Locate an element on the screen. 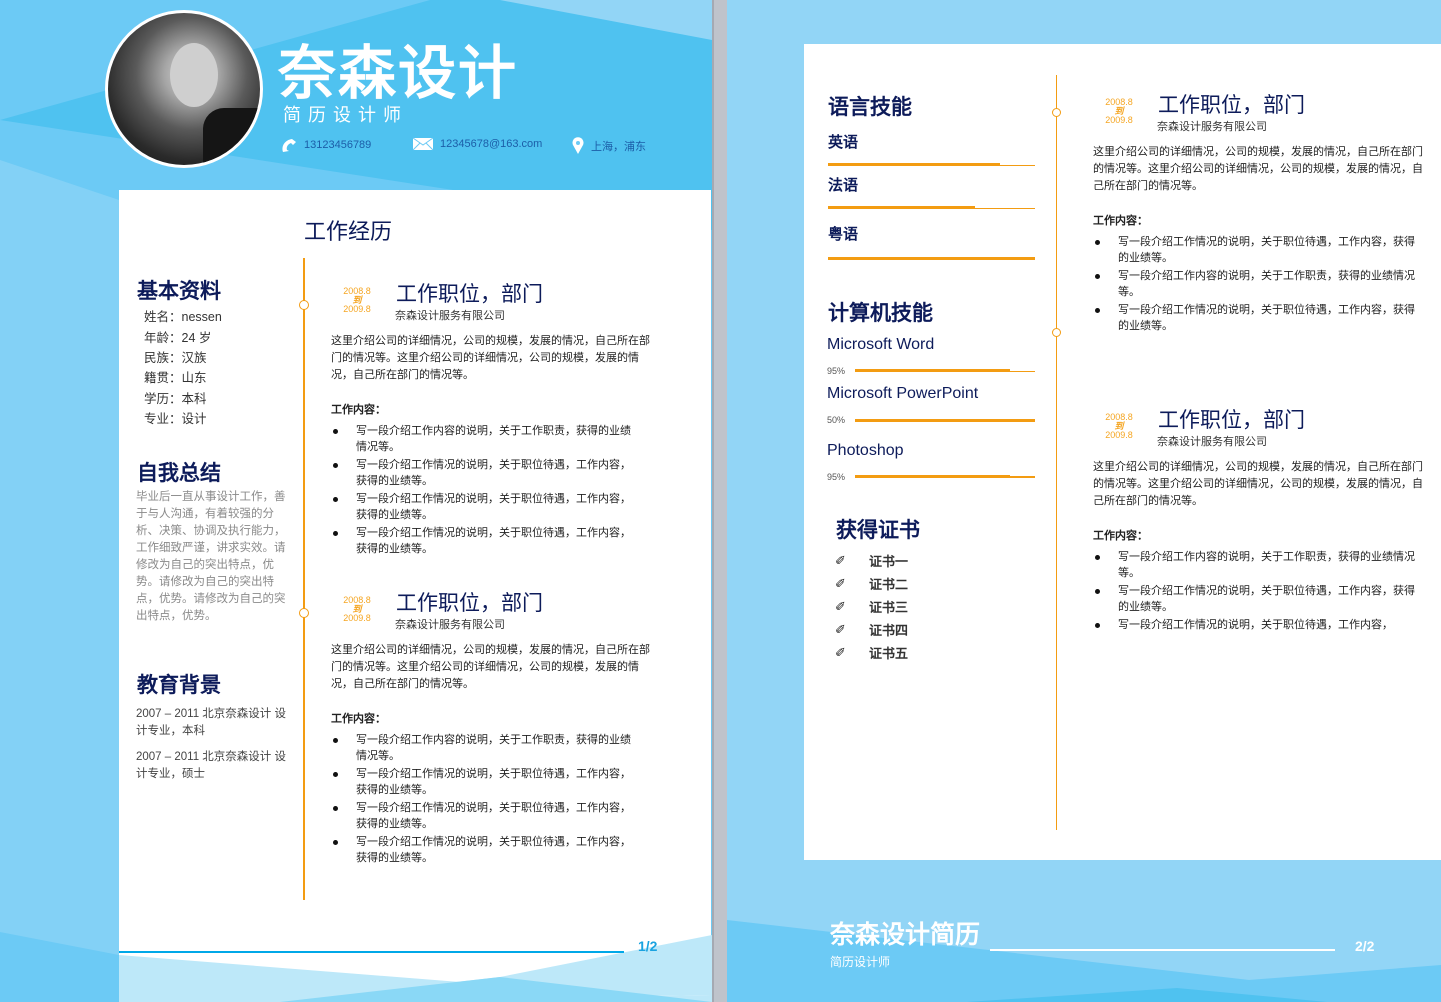 Image resolution: width=1441 pixels, height=1002 pixels. cert-item: ✐ 证书五 is located at coordinates (871, 652).